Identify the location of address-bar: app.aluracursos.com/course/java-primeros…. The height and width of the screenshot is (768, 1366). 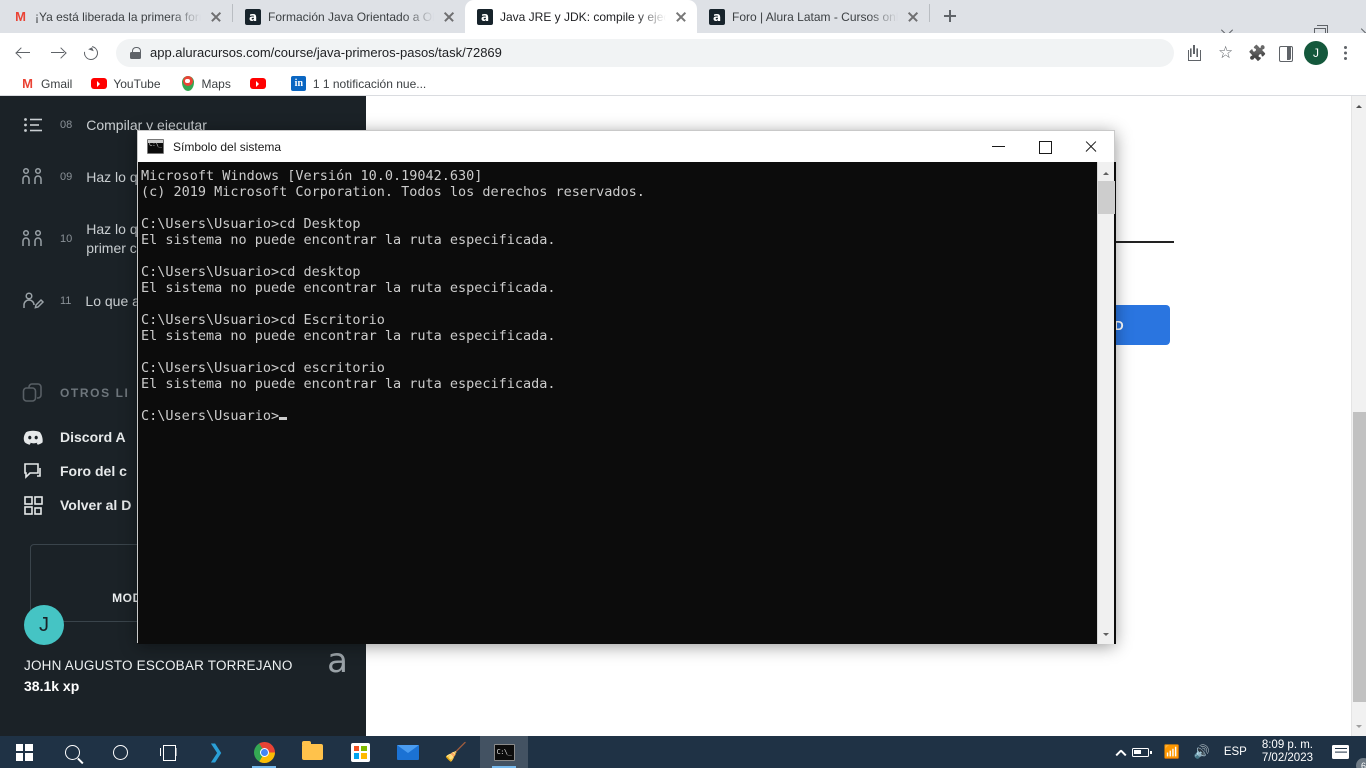
(645, 52).